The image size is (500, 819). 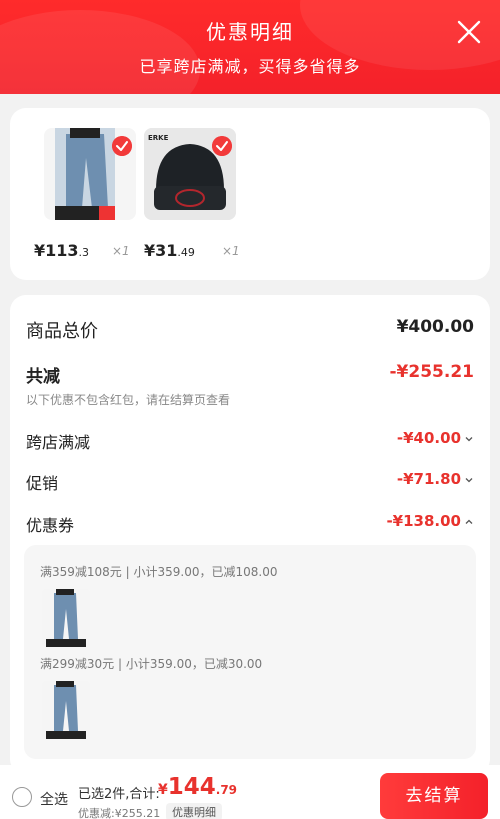 I want to click on select-all-label: 全选, so click(x=54, y=799).